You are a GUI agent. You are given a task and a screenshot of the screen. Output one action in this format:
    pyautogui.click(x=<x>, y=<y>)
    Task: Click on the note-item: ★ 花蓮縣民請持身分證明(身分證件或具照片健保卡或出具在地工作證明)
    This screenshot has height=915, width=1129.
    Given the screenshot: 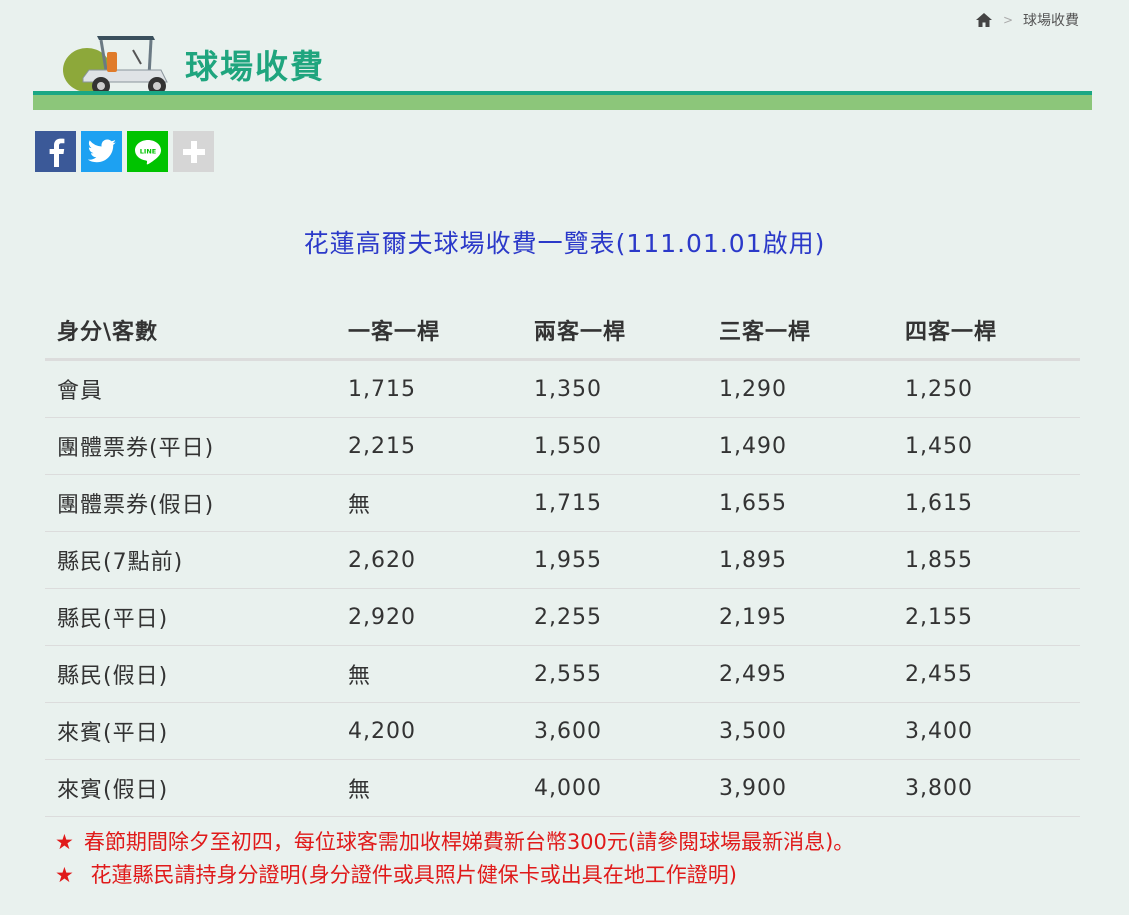 What is the action you would take?
    pyautogui.click(x=454, y=875)
    